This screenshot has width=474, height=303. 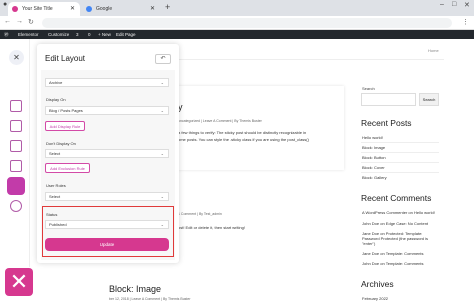 What do you see at coordinates (5, 4) in the screenshot?
I see `window-menu-icon: ●` at bounding box center [5, 4].